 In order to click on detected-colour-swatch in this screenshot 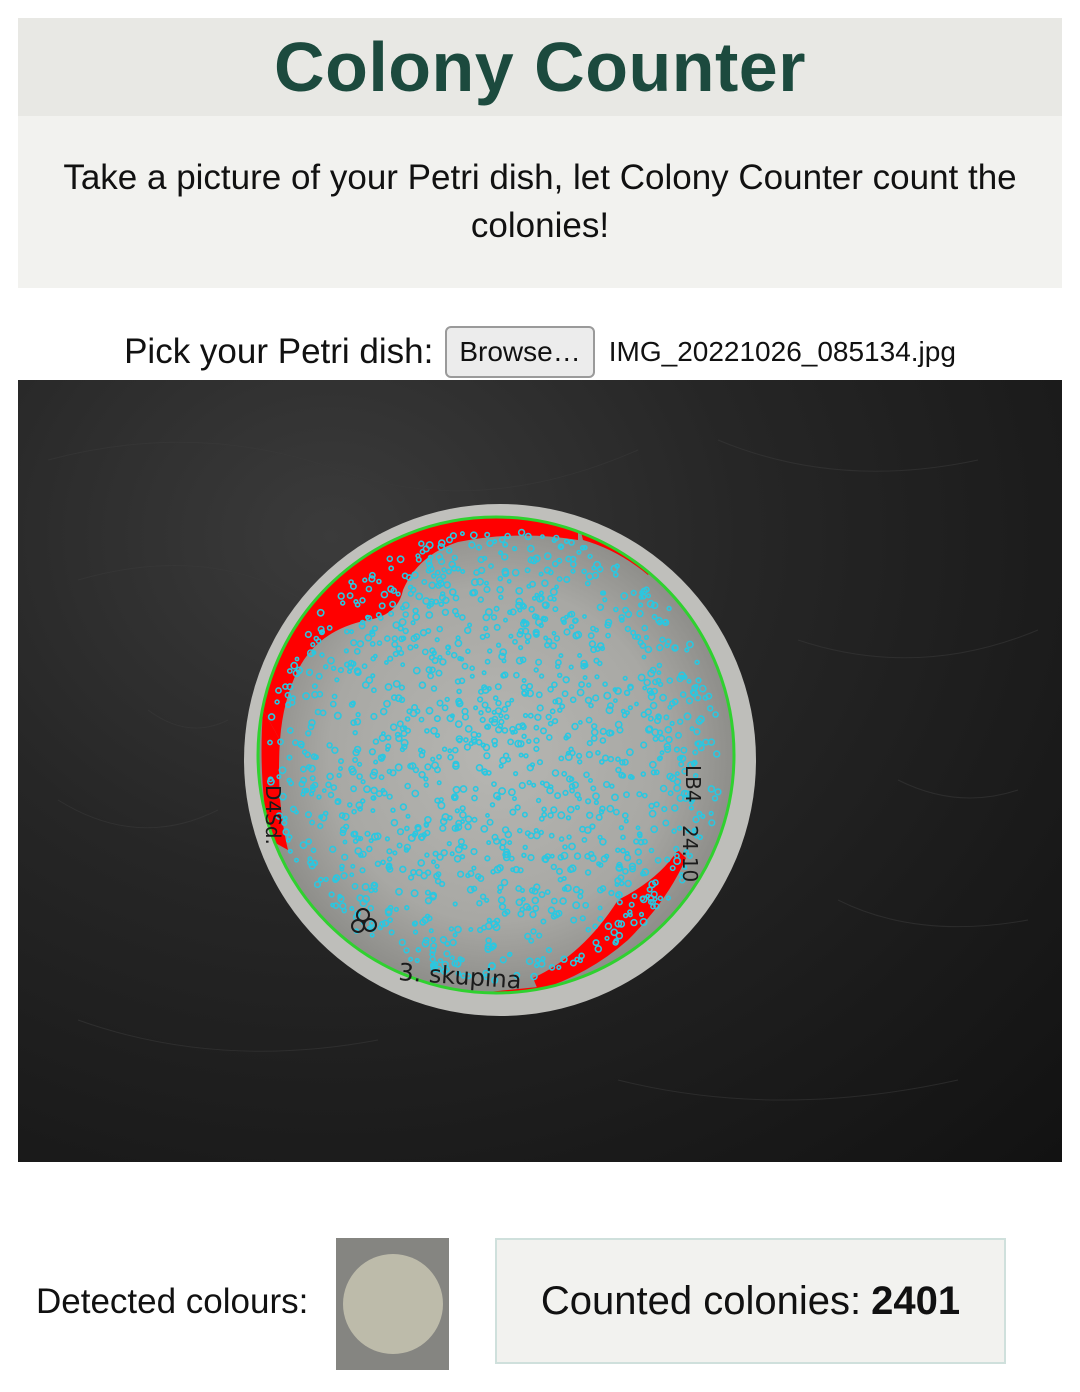, I will do `click(392, 1304)`.